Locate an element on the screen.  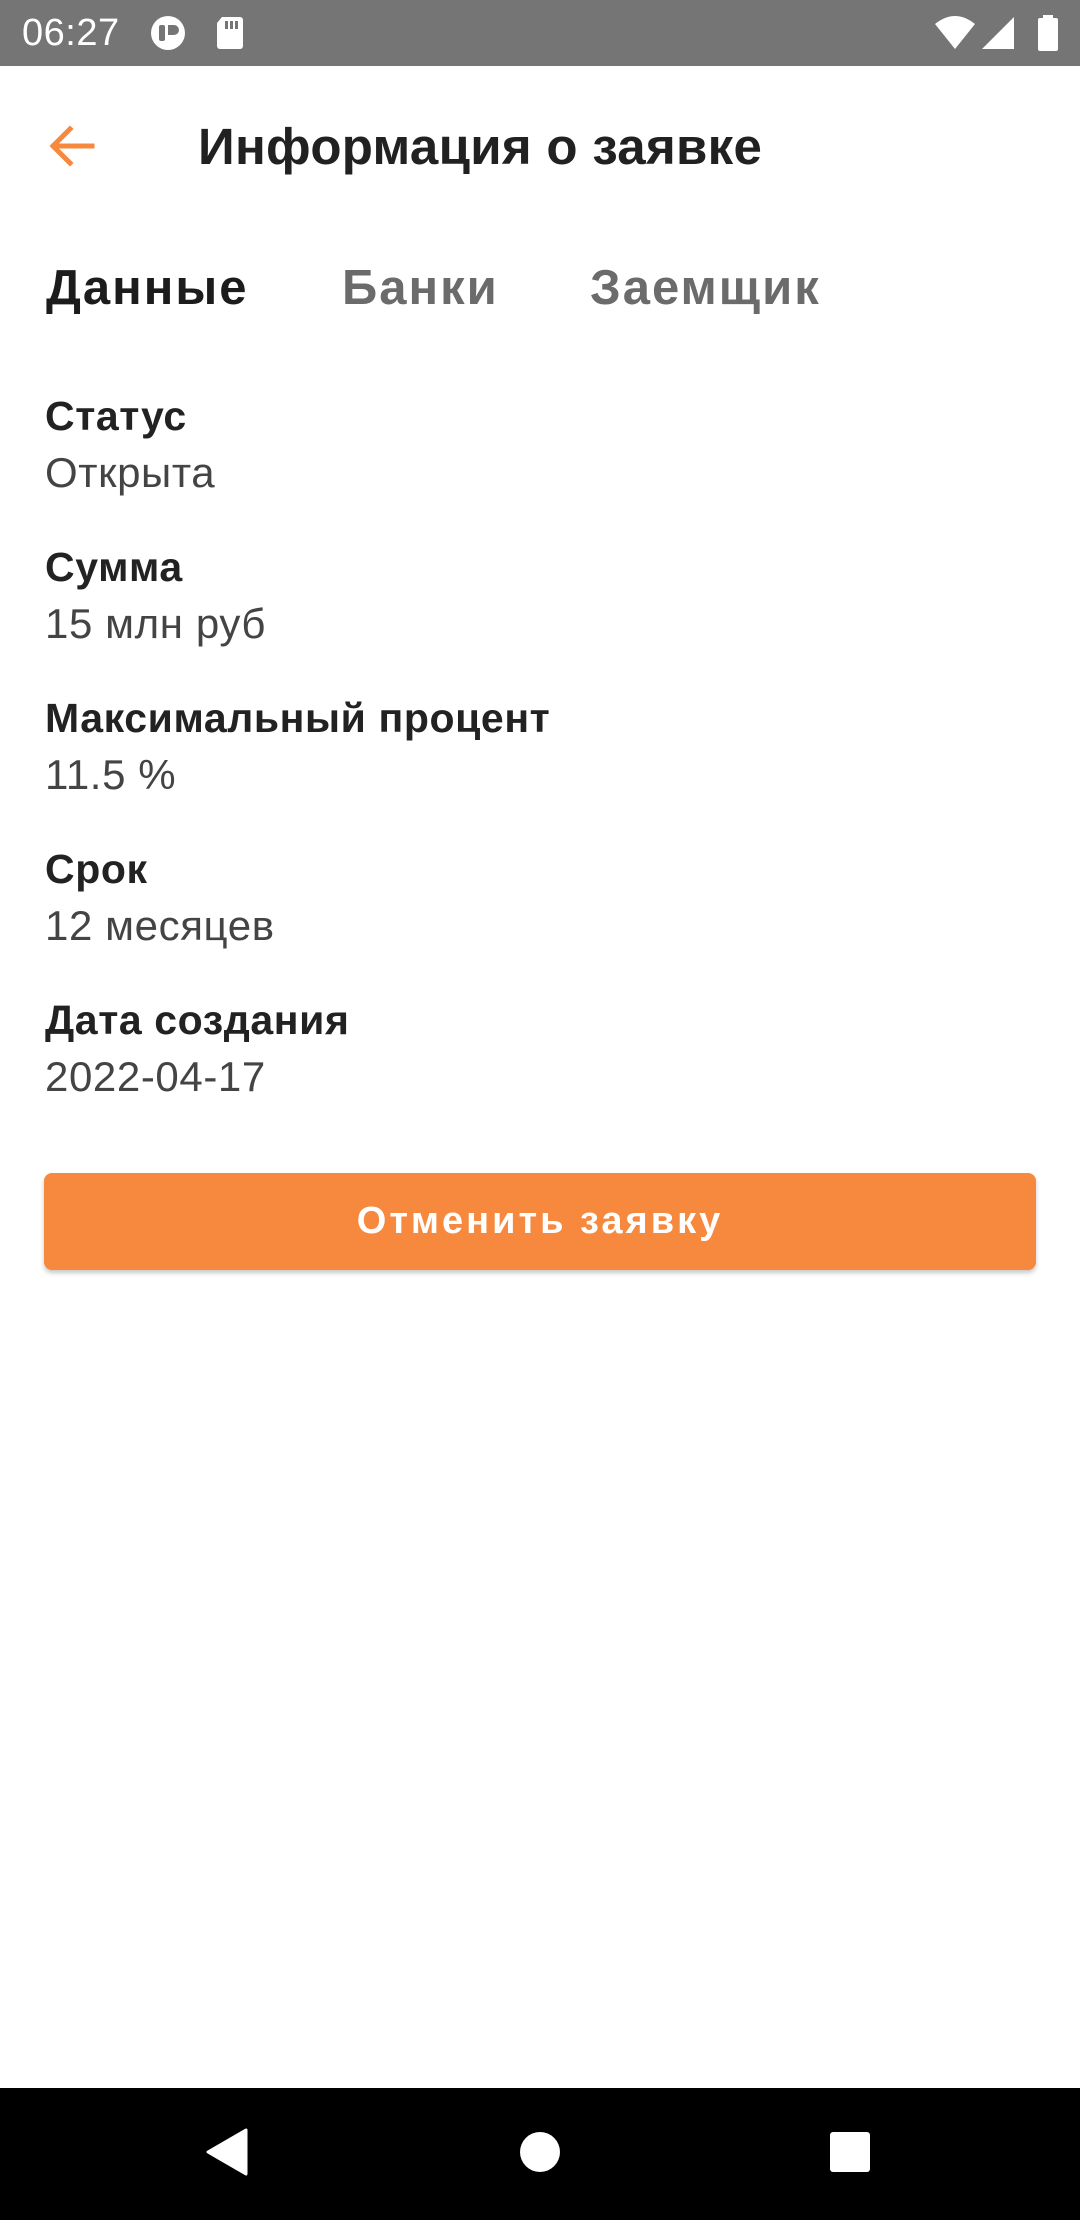
tab-bar: Данные Банки Заемщик is located at coordinates (540, 288).